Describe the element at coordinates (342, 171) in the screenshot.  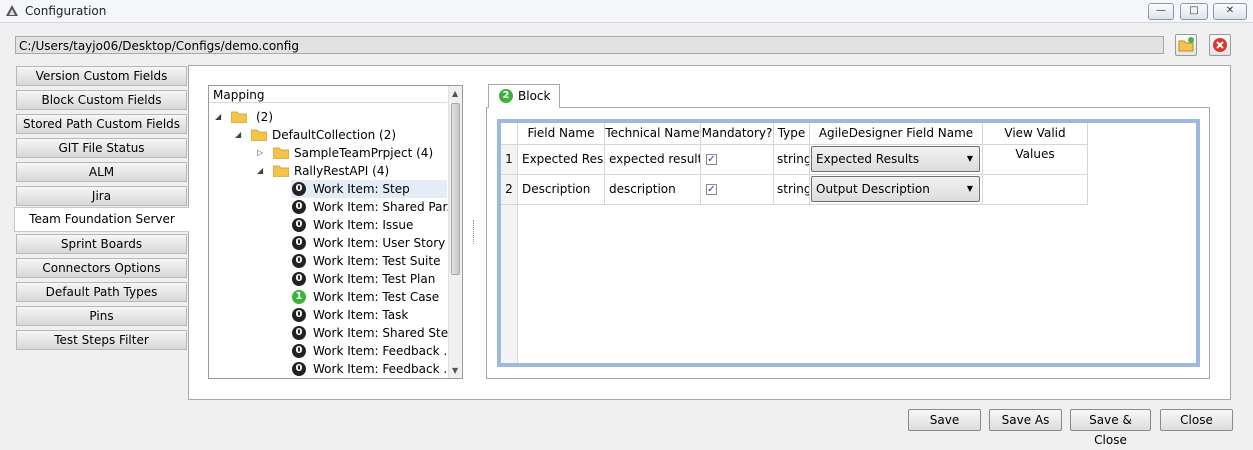
I see `tree-label: RallyRestAPI (4)` at that location.